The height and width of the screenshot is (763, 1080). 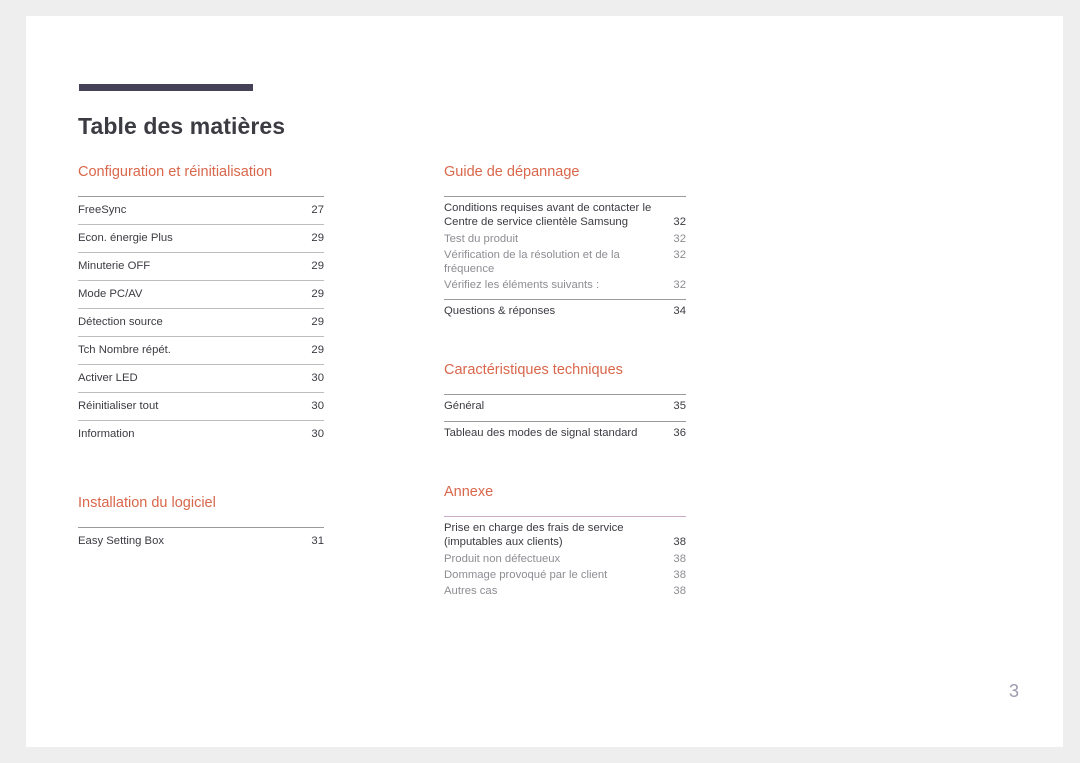 What do you see at coordinates (201, 295) in the screenshot?
I see `toc-entry: Mode PC/AV 29` at bounding box center [201, 295].